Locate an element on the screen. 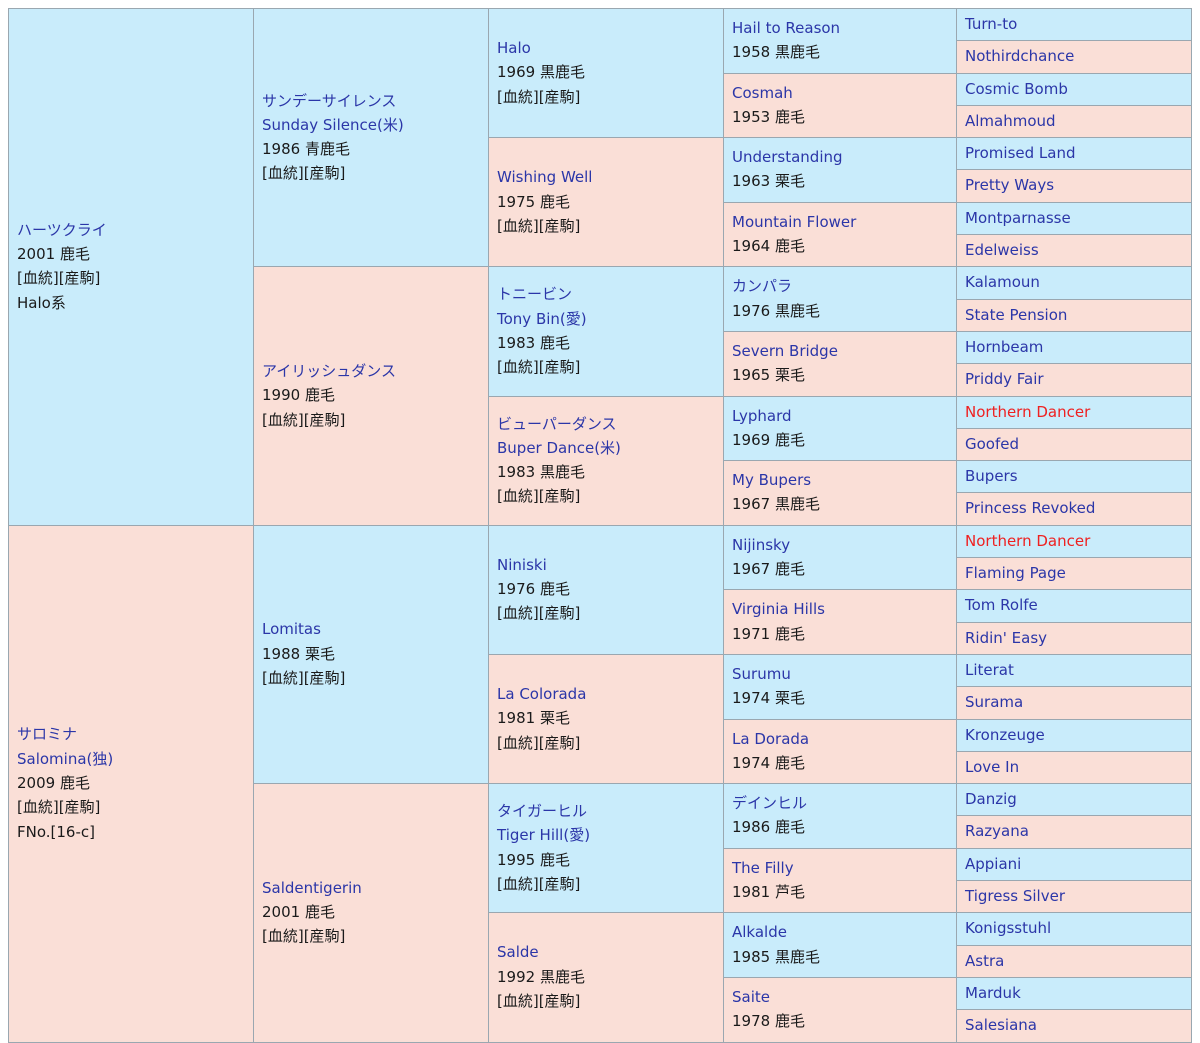 Image resolution: width=1200 pixels, height=1043 pixels. gen3-cell-6: タイガーヒル Tiger Hill(愛) 1995 鹿毛 [血統][産駒] is located at coordinates (606, 848).